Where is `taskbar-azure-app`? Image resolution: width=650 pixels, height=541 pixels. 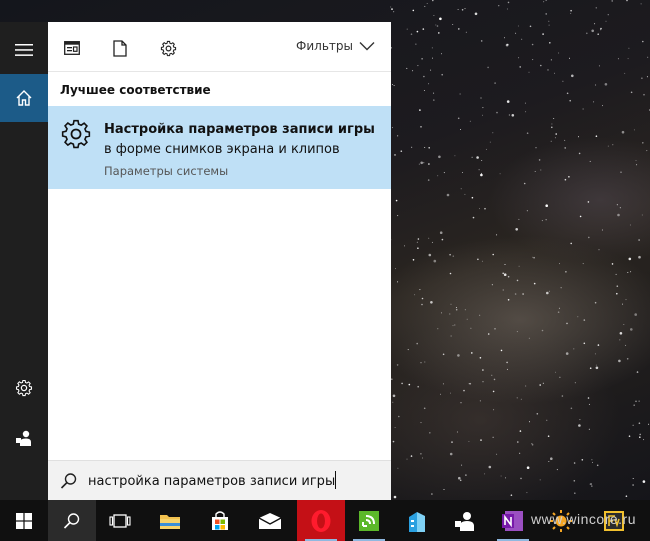 taskbar-azure-app is located at coordinates (417, 520).